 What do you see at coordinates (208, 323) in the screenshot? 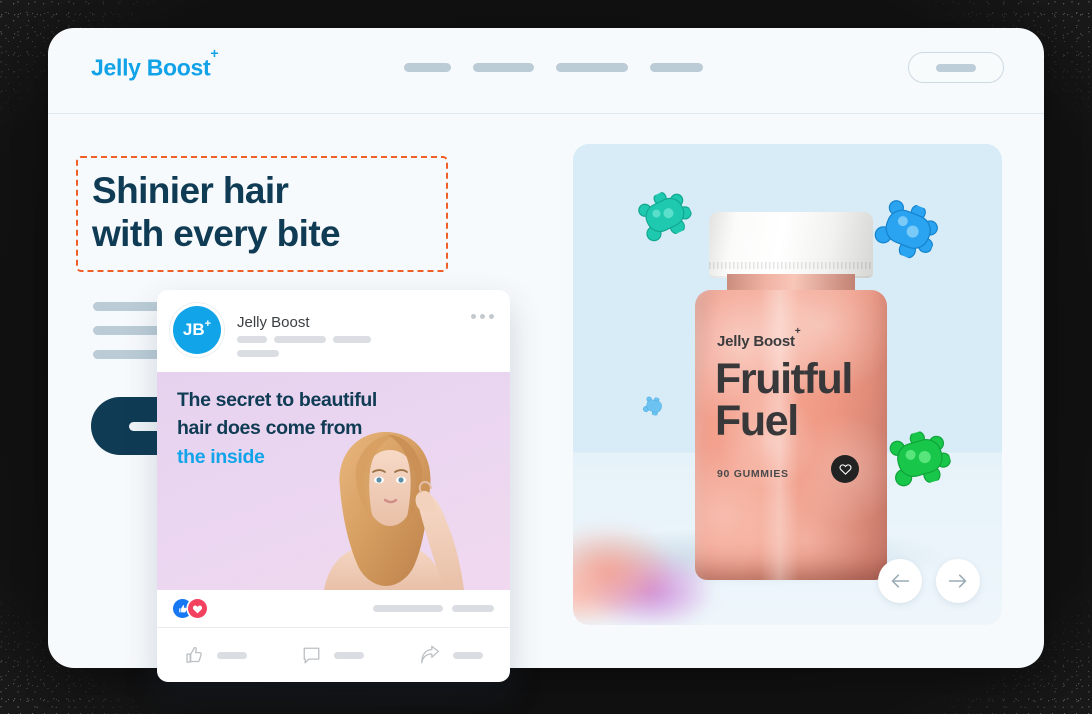
I see `avatar-plus: +` at bounding box center [208, 323].